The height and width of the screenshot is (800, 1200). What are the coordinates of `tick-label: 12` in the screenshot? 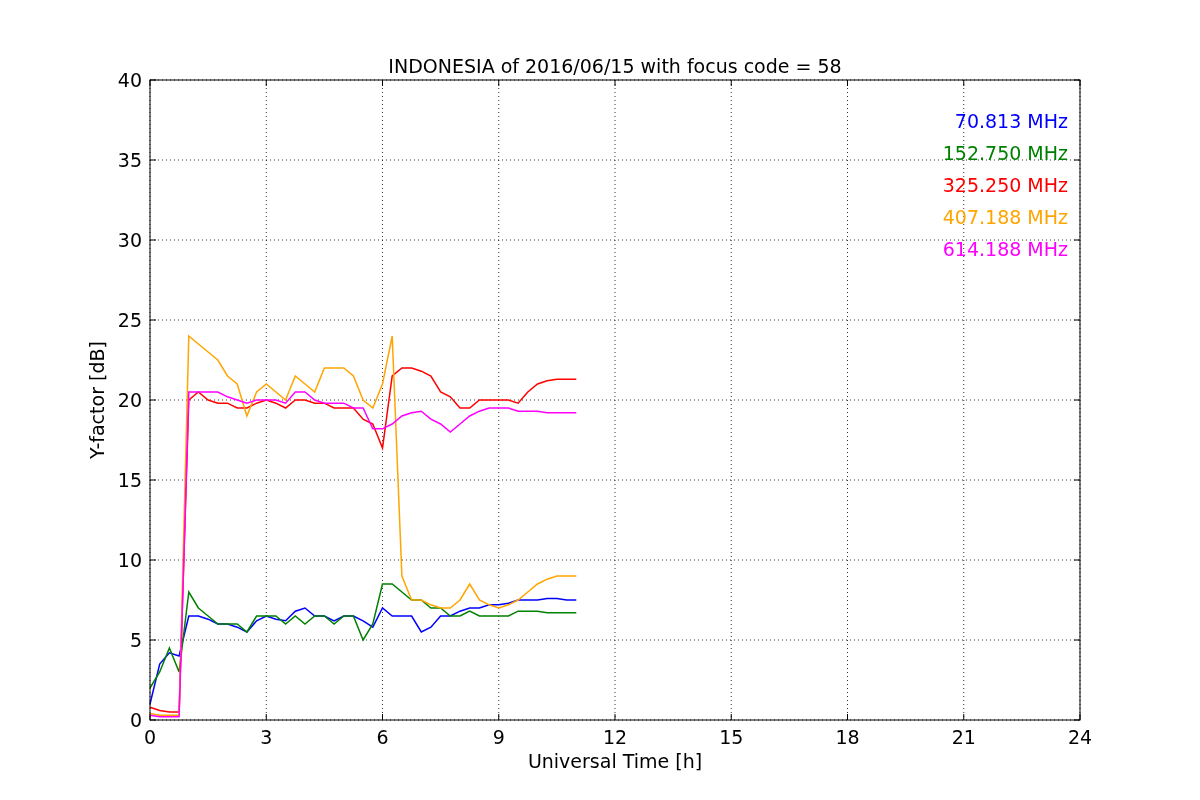 It's located at (615, 737).